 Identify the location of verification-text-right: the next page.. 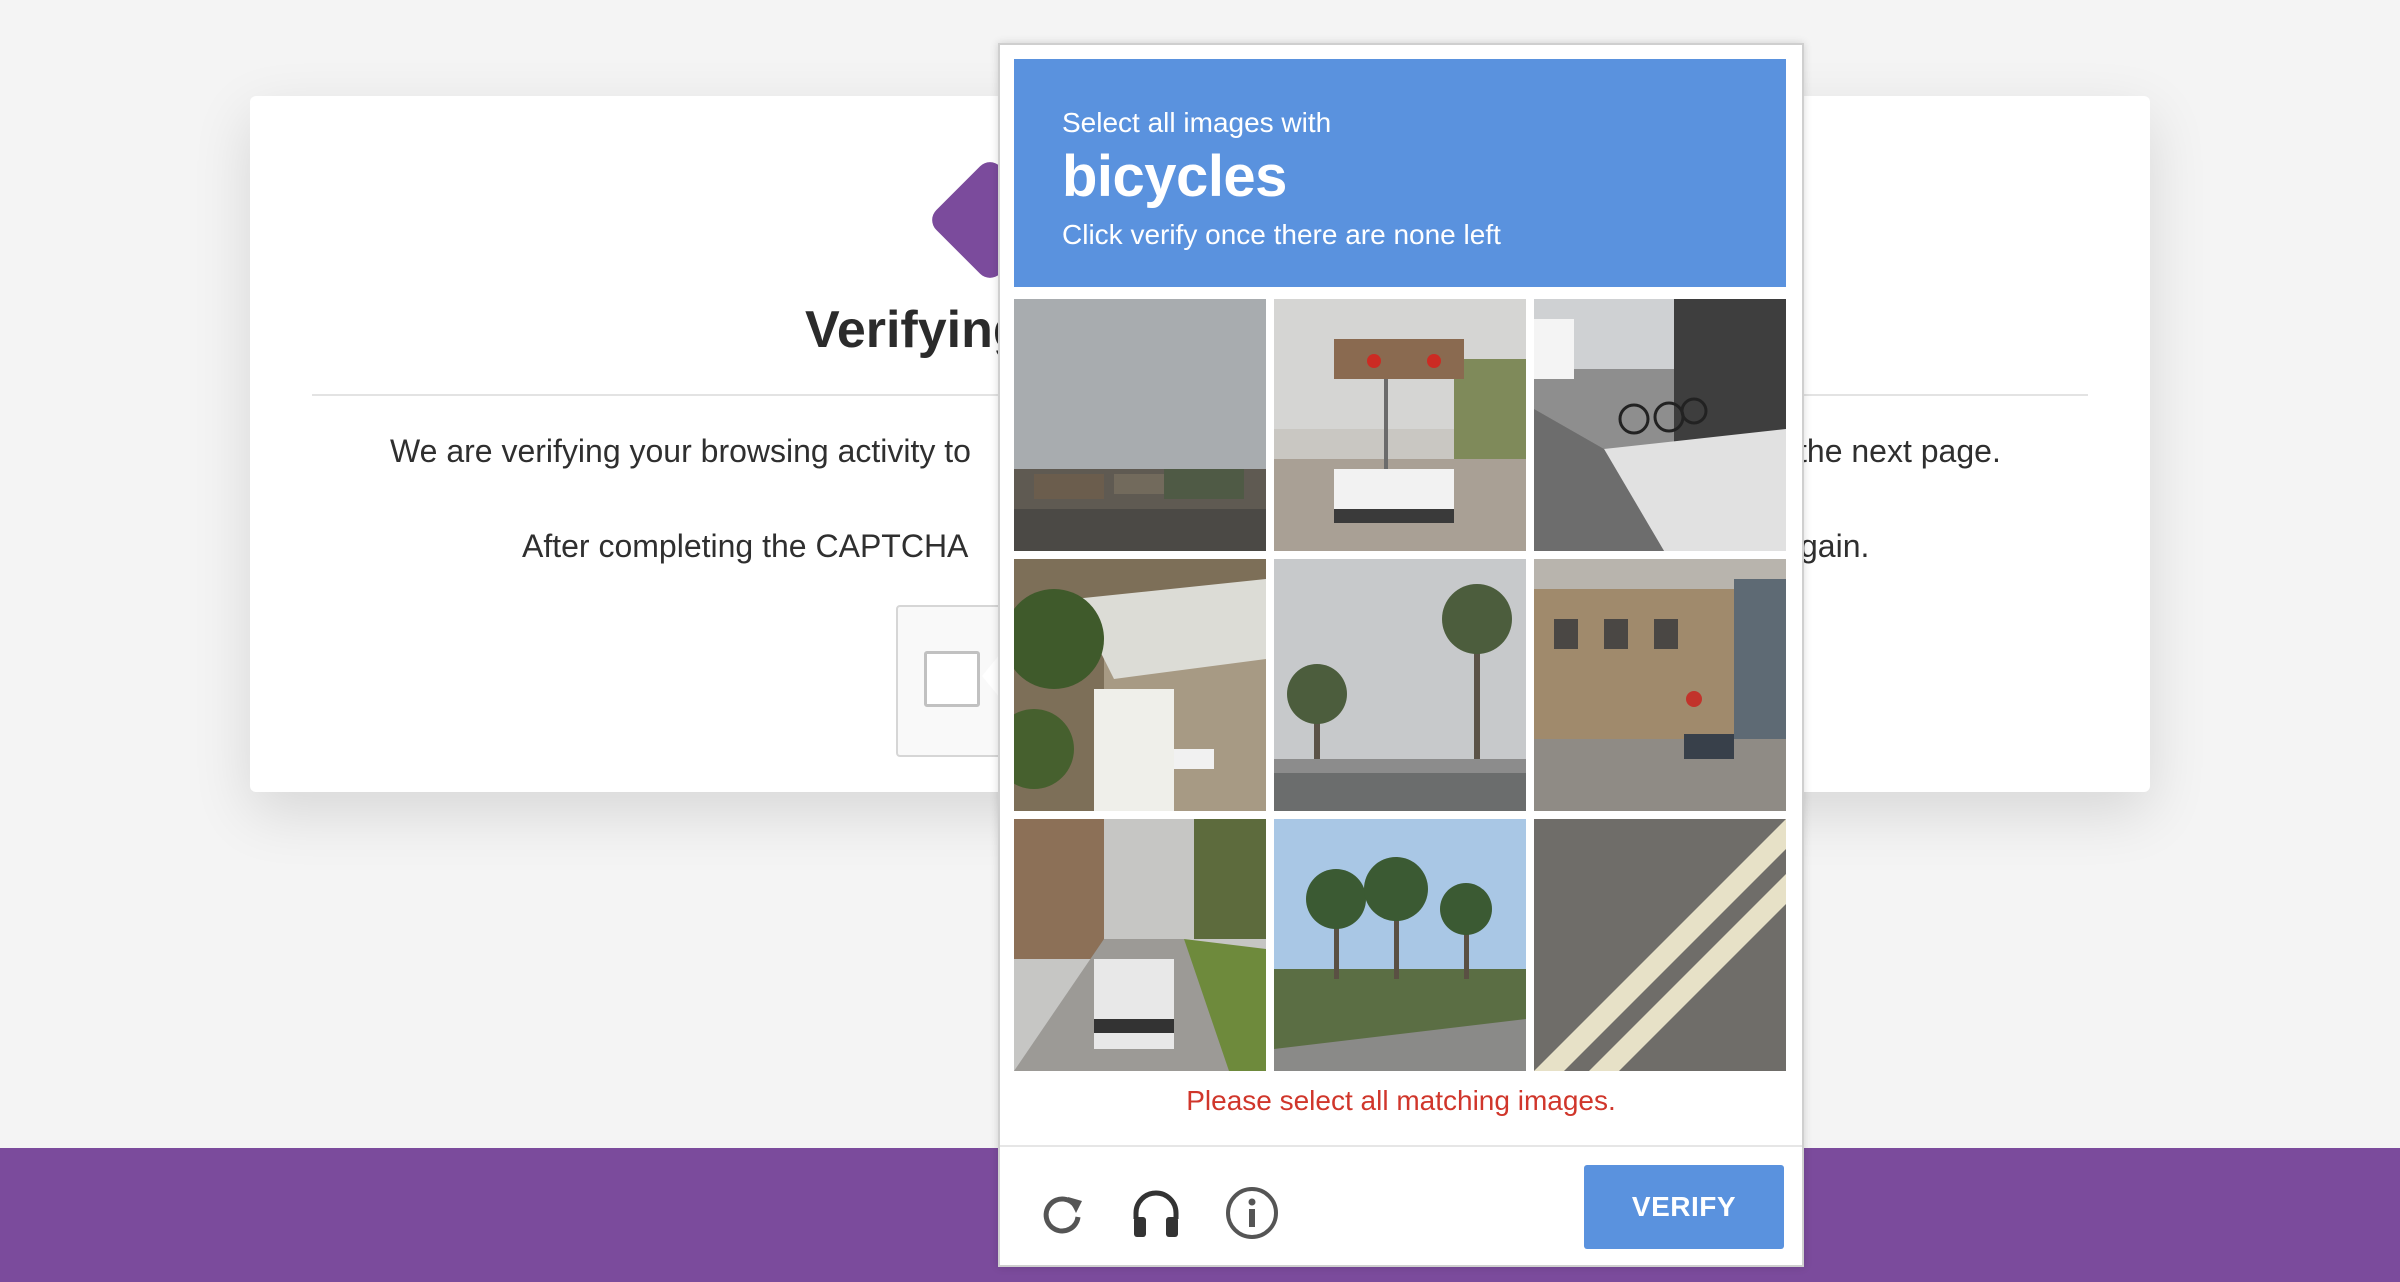
(1899, 451).